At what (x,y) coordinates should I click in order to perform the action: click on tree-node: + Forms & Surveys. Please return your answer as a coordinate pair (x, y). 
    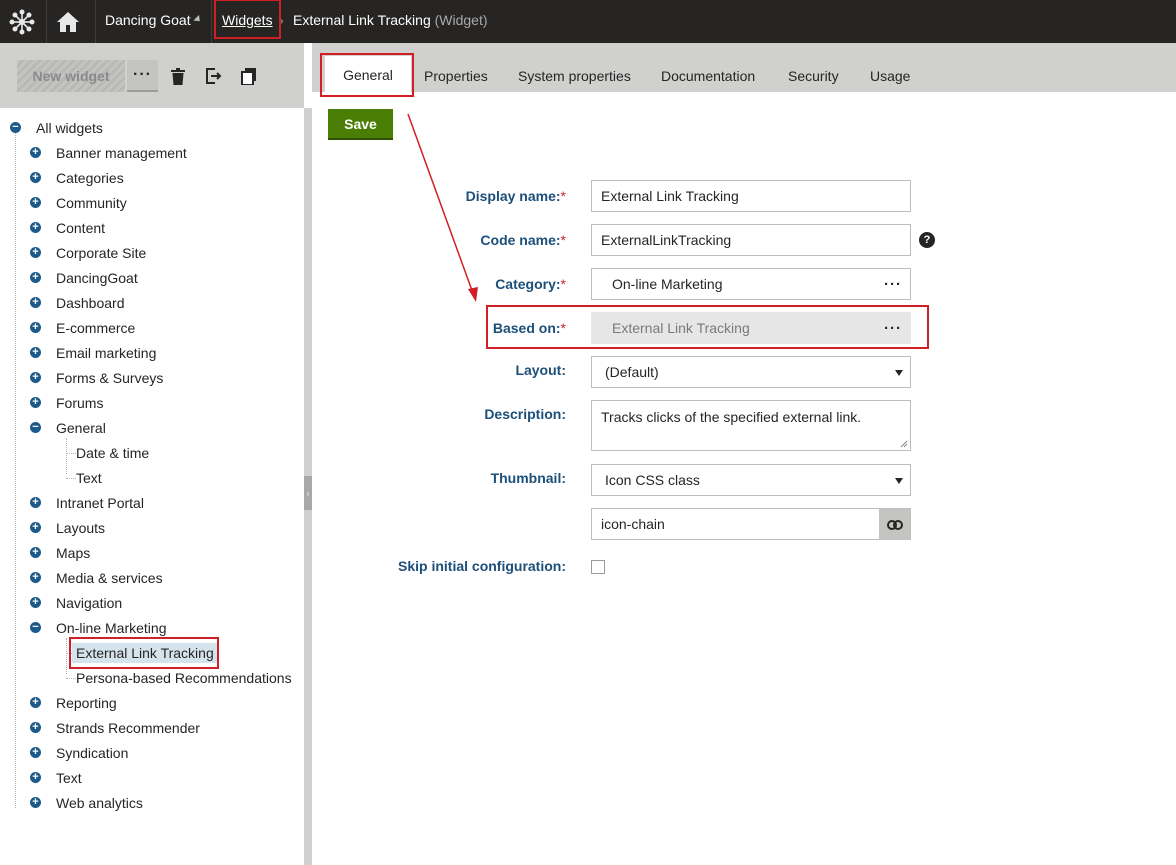
    Looking at the image, I should click on (96, 378).